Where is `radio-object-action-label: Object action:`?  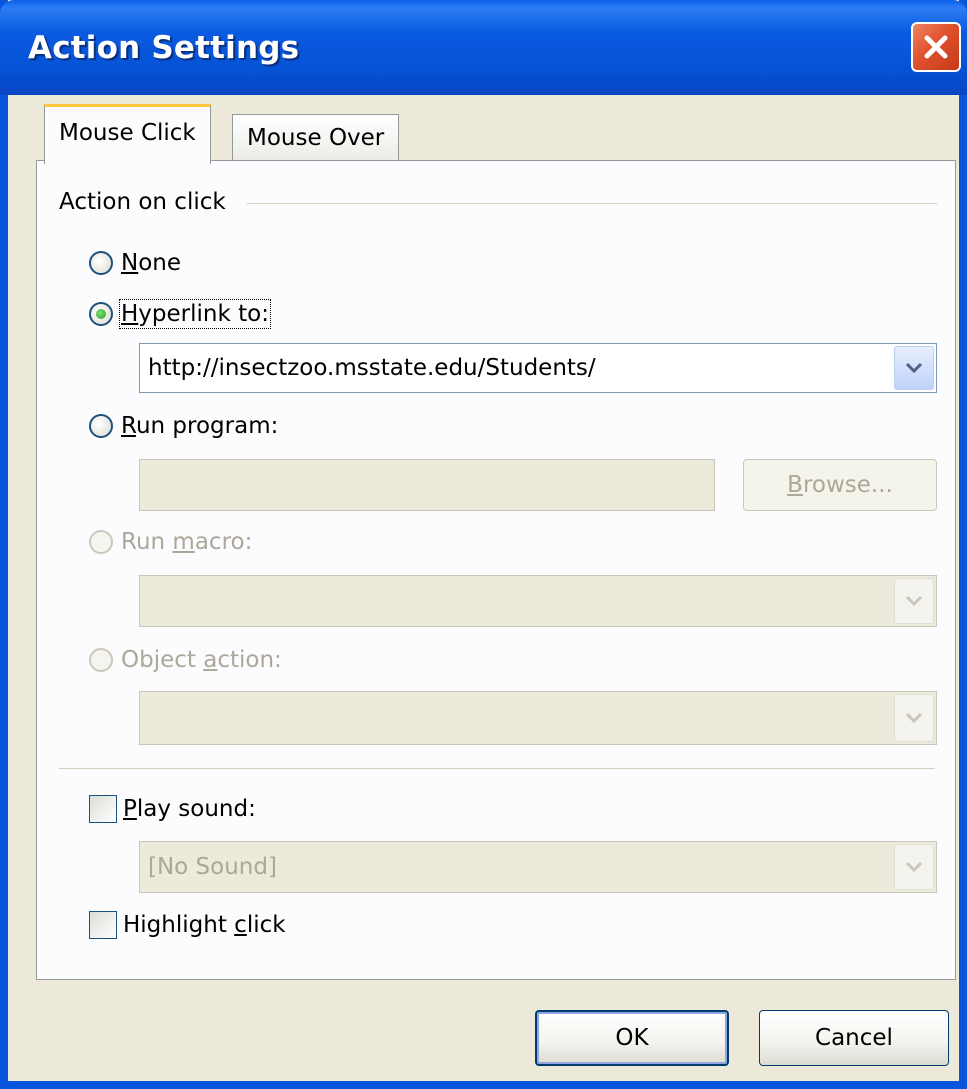
radio-object-action-label: Object action: is located at coordinates (201, 660).